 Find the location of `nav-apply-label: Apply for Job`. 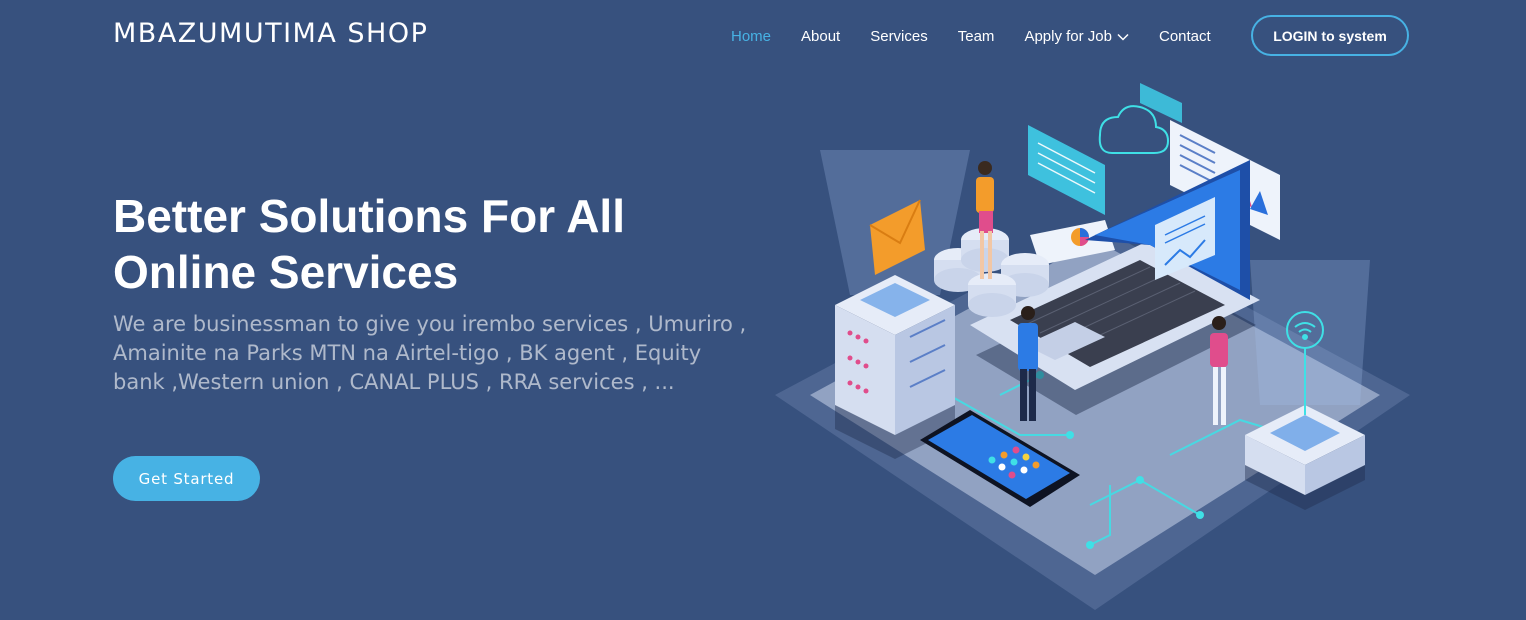

nav-apply-label: Apply for Job is located at coordinates (1068, 36).